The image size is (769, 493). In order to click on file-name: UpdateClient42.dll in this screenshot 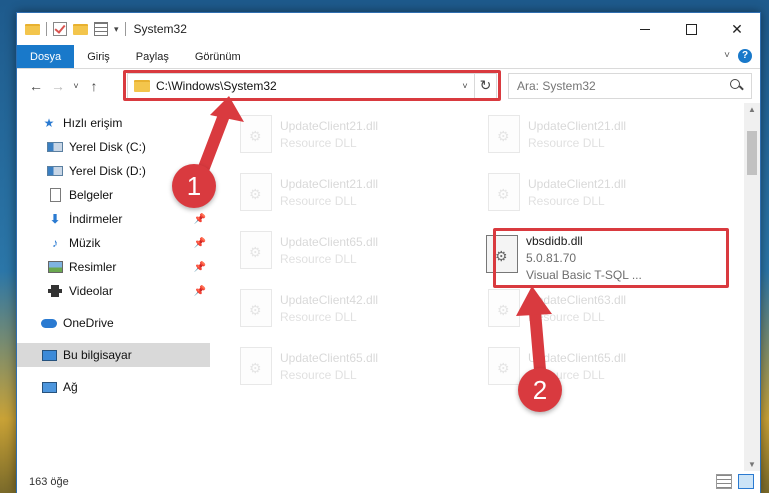, I will do `click(329, 300)`.